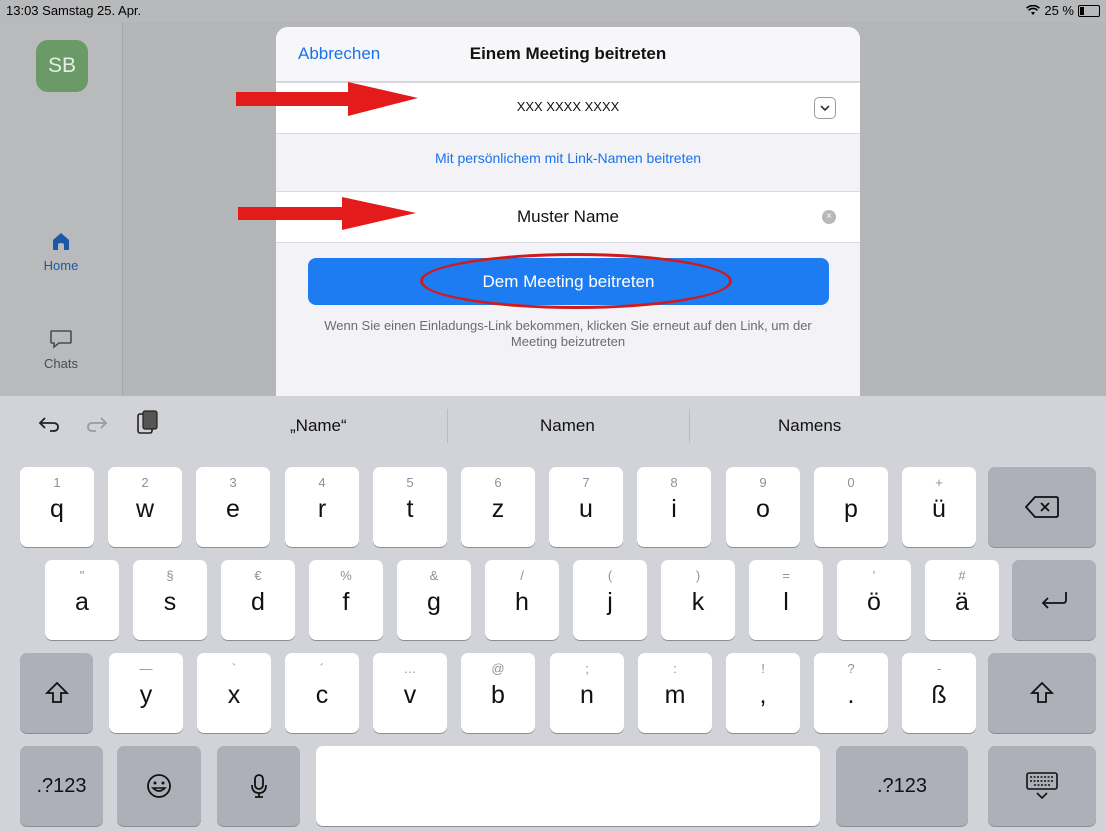 The image size is (1106, 832). I want to click on key-secondary-label: /, so click(522, 575).